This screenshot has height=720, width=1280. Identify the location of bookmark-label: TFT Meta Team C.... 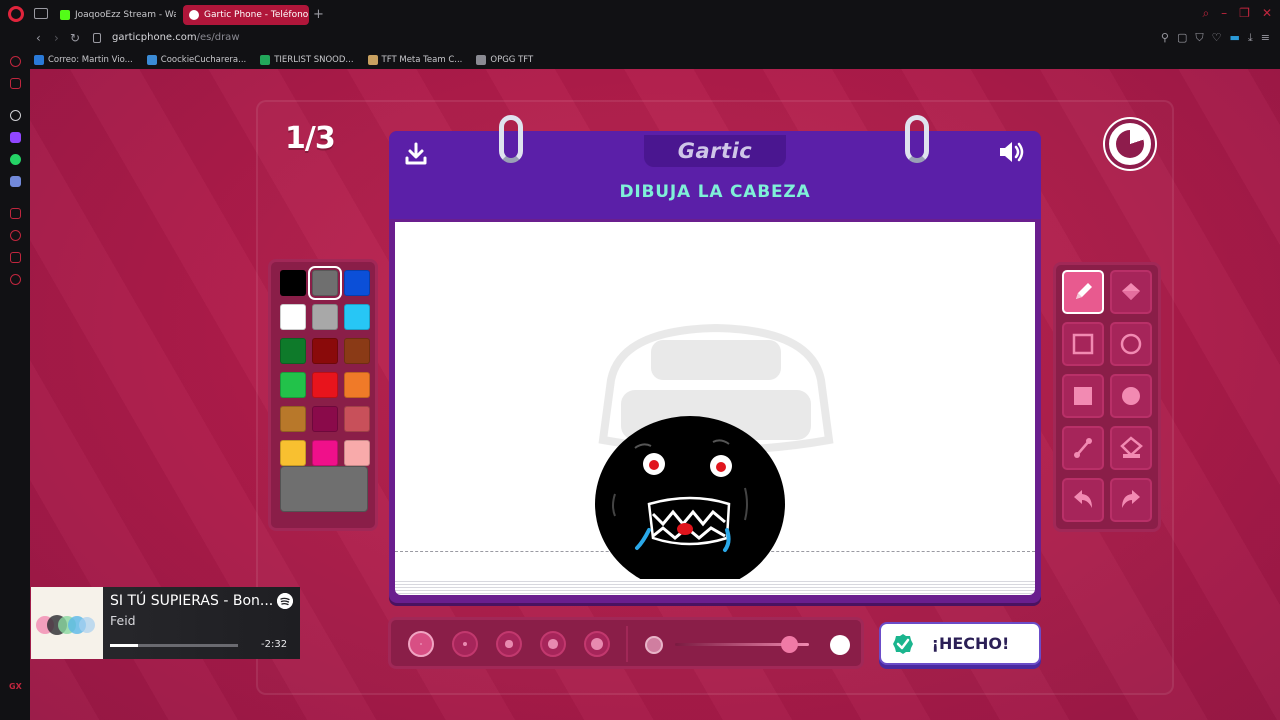
(422, 59).